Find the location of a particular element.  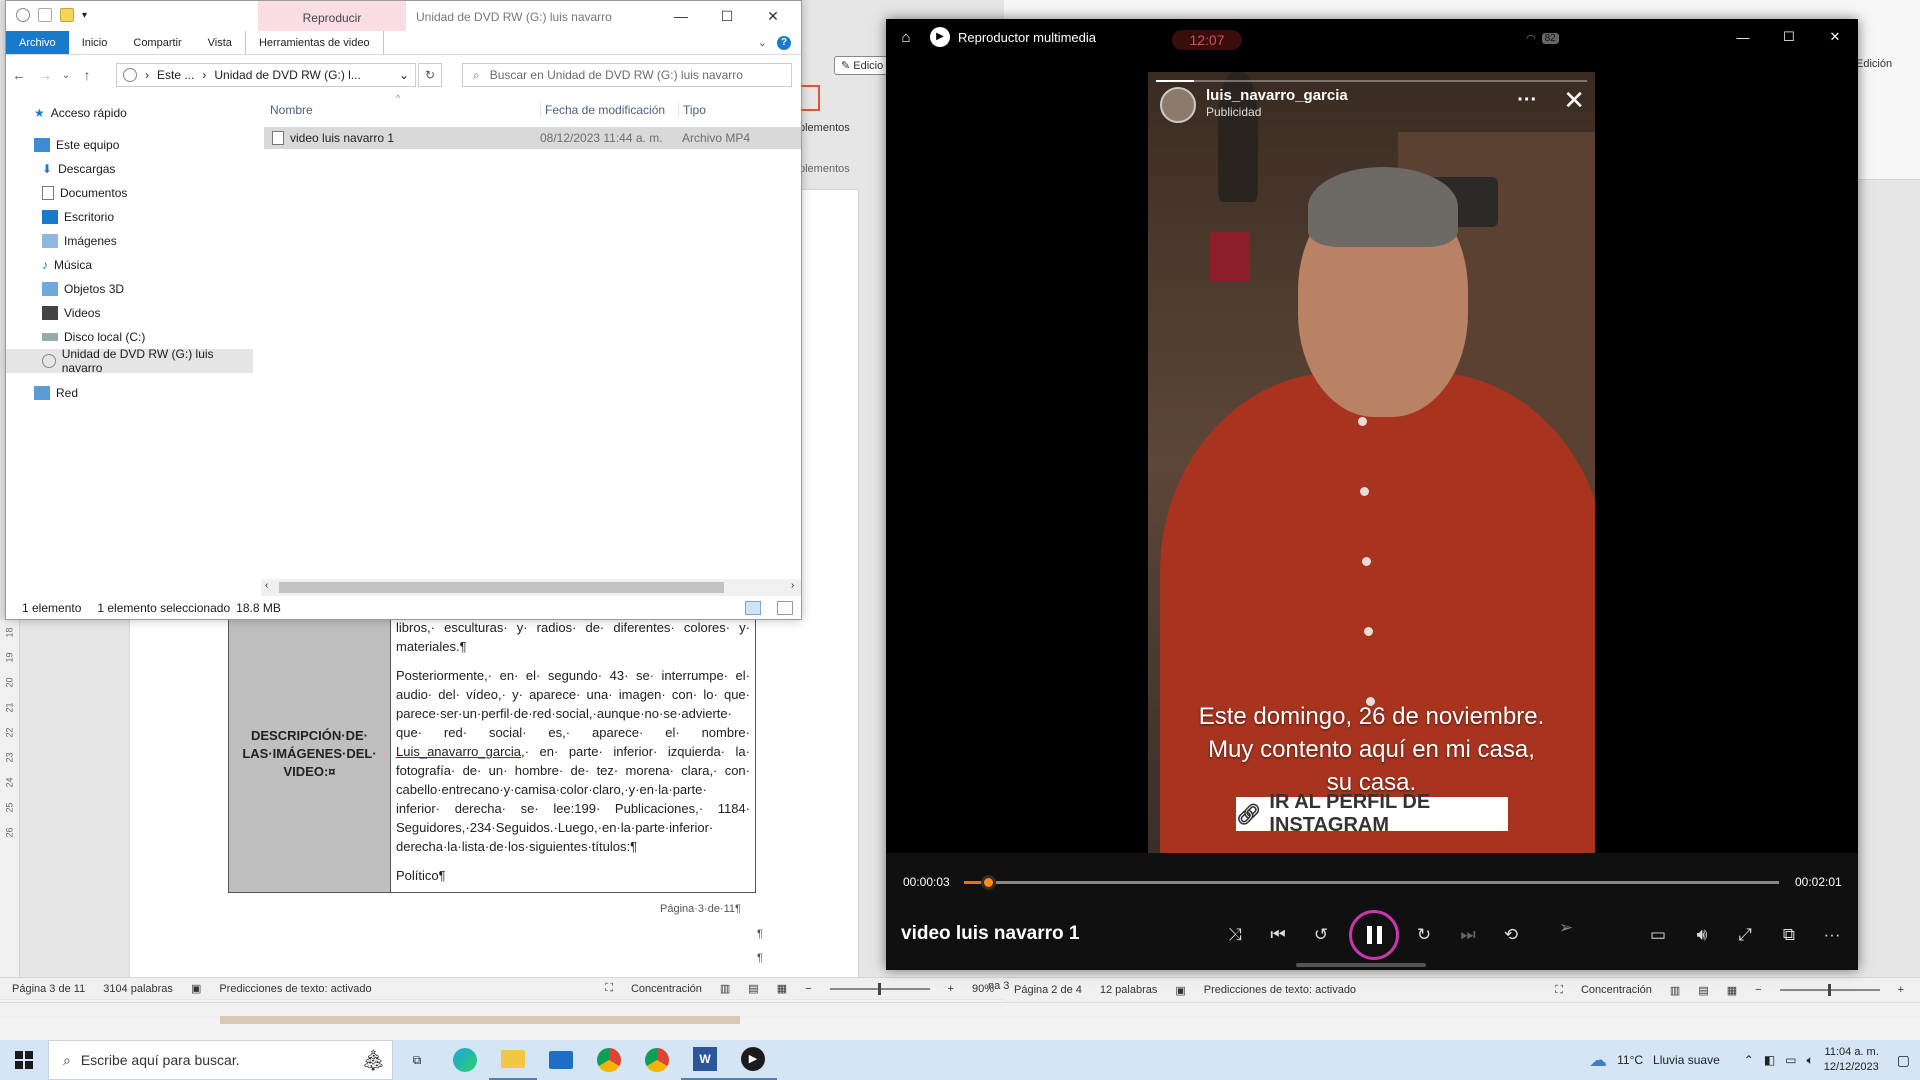

column-type: Tipo is located at coordinates (692, 110).